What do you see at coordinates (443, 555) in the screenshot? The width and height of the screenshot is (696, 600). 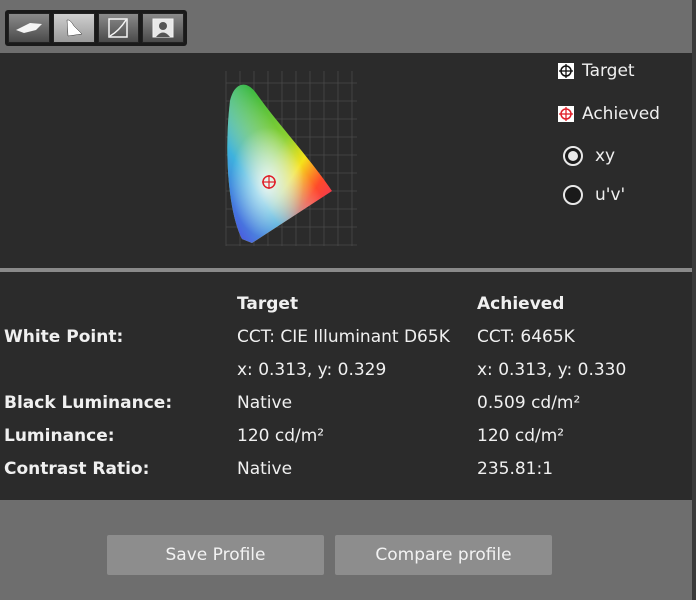 I see `compare-profile-button: Compare profile` at bounding box center [443, 555].